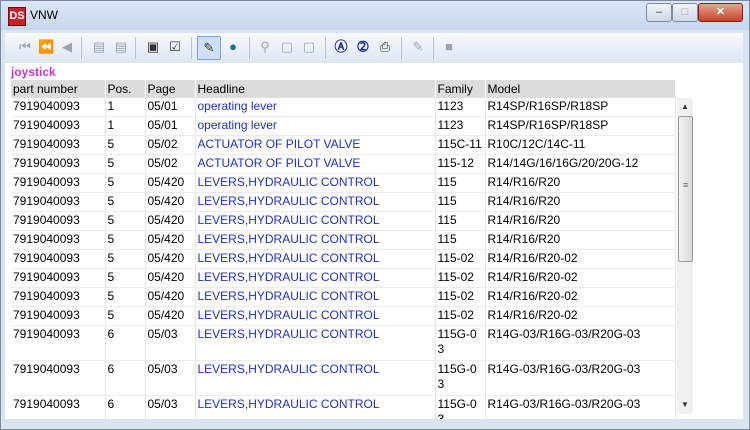  What do you see at coordinates (315, 164) in the screenshot?
I see `cell-headline: ACTUATOR OF PILOT VALVE` at bounding box center [315, 164].